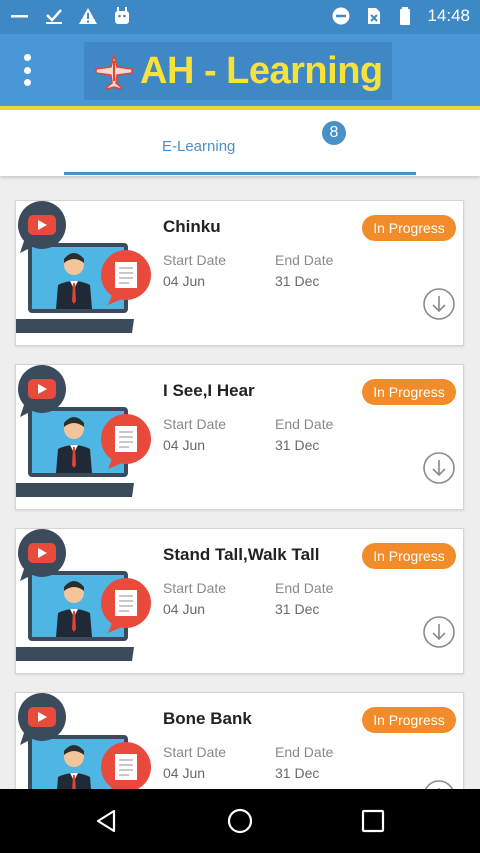 This screenshot has height=853, width=480. What do you see at coordinates (19, 16) in the screenshot?
I see `dash-icon` at bounding box center [19, 16].